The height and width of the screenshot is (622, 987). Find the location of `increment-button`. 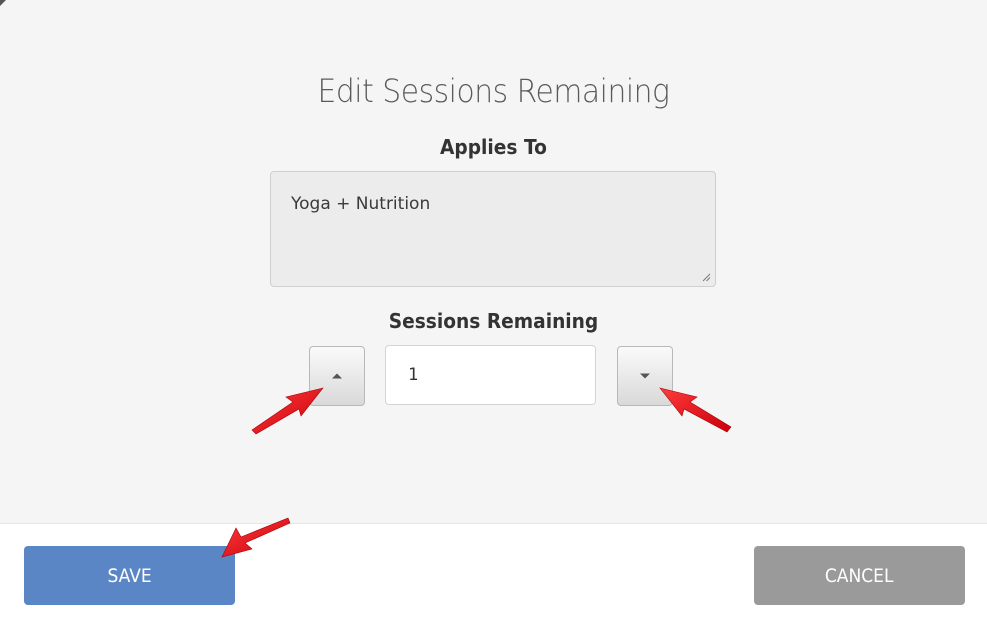

increment-button is located at coordinates (337, 376).